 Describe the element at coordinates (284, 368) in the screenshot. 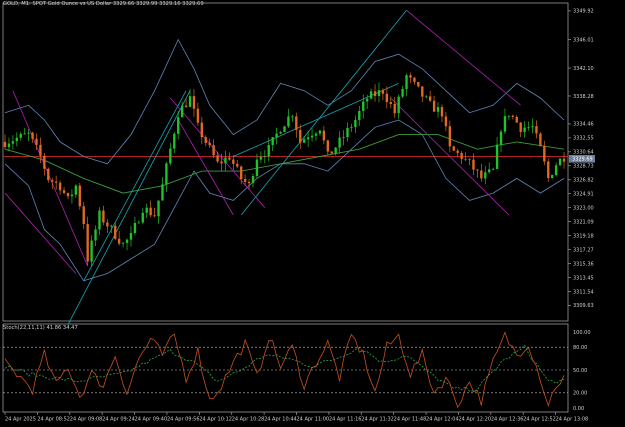

I see `stoch-signal-line` at that location.